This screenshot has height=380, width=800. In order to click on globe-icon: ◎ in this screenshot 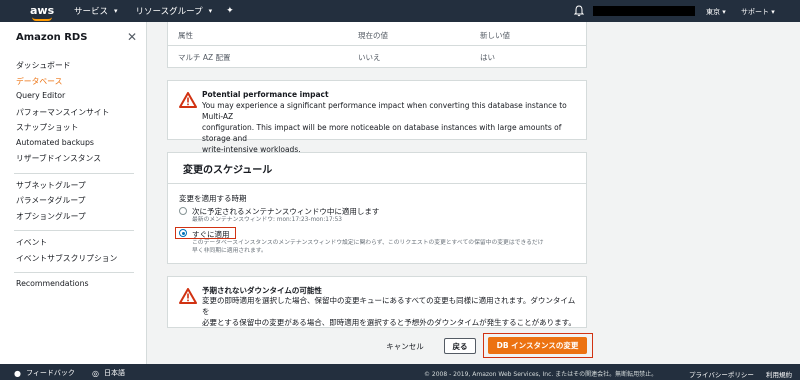, I will do `click(95, 373)`.